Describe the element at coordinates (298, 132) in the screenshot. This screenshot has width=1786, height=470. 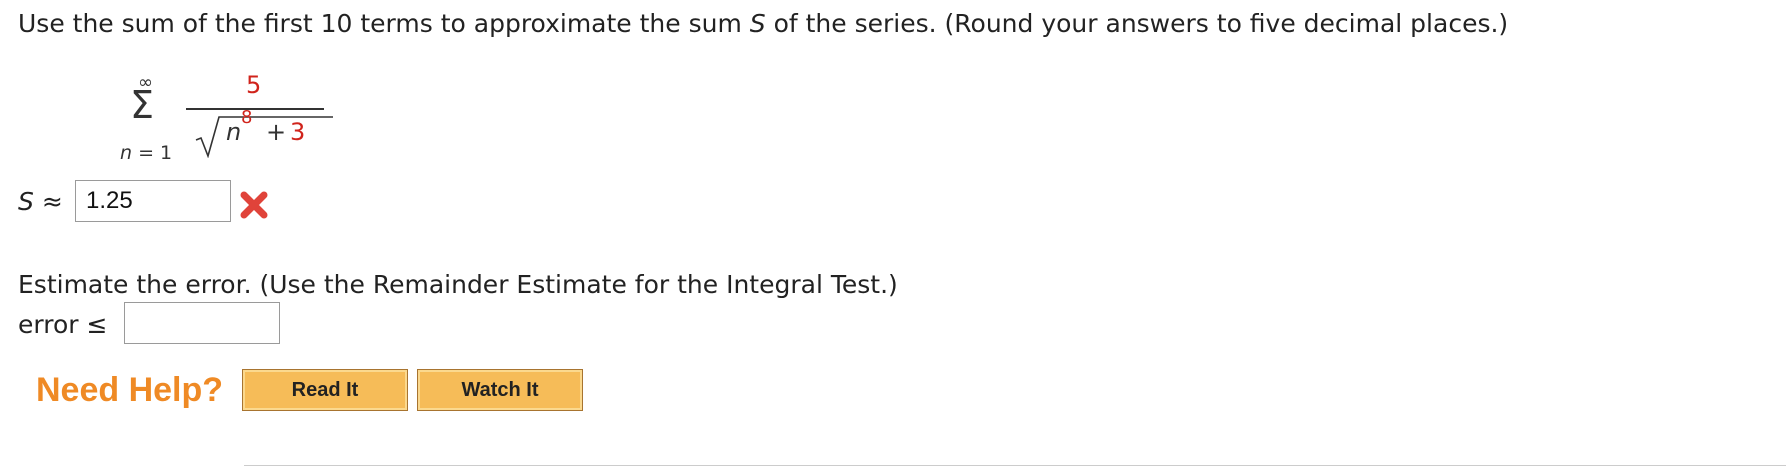
I see `radicand-constant: 3` at that location.